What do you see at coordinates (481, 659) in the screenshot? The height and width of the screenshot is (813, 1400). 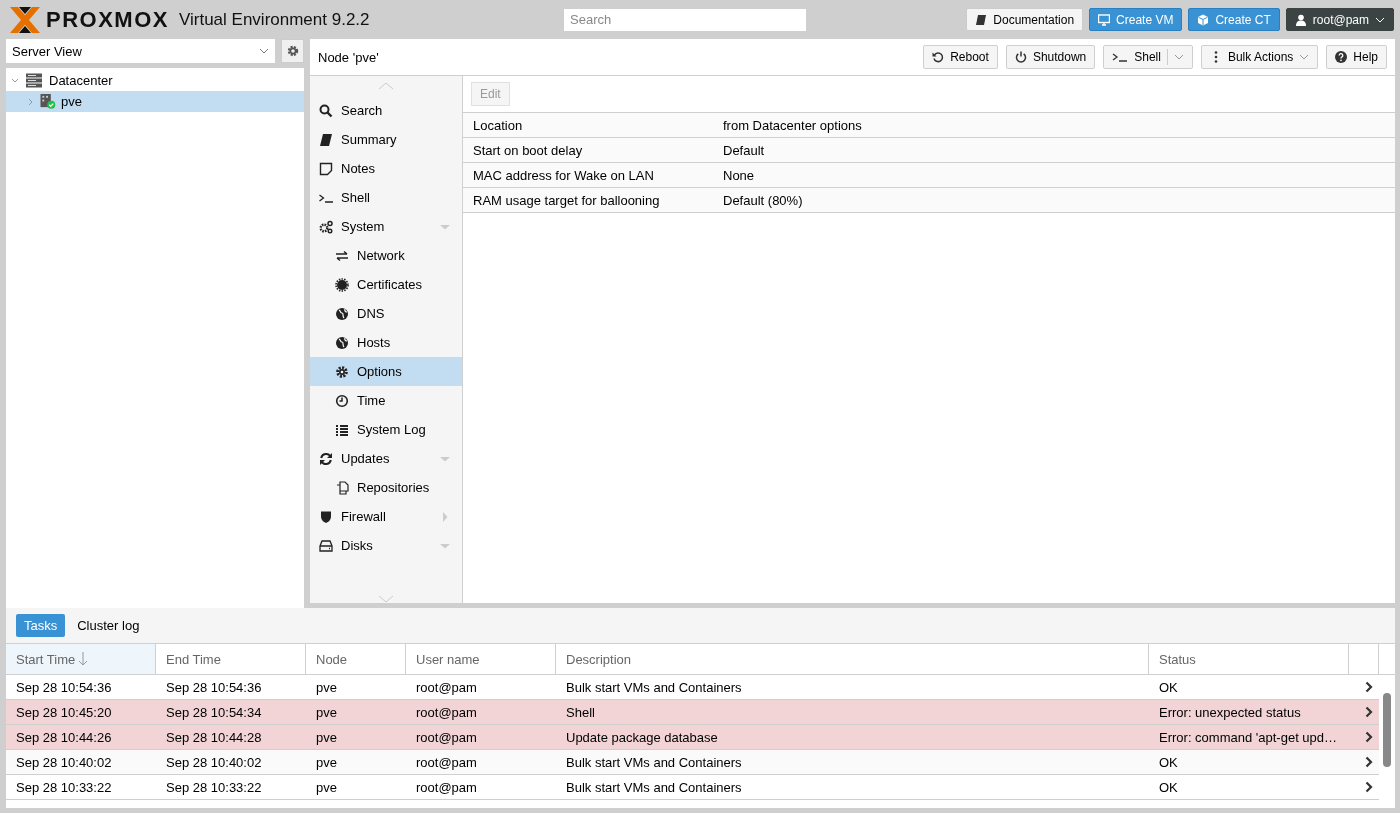 I see `column-header: User name` at bounding box center [481, 659].